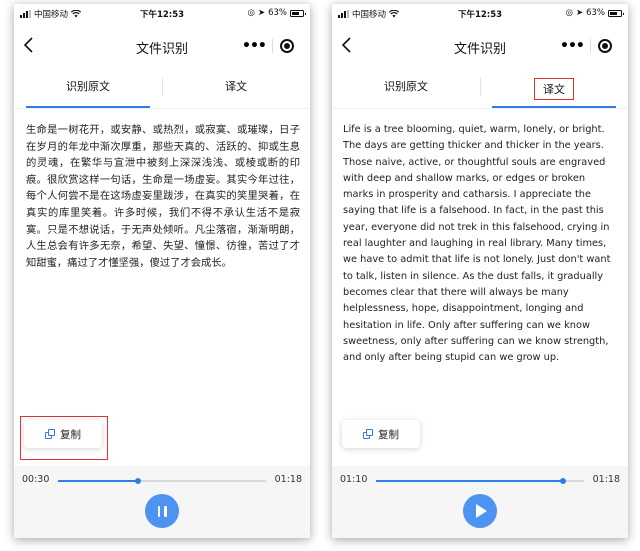  I want to click on play-icon, so click(481, 511).